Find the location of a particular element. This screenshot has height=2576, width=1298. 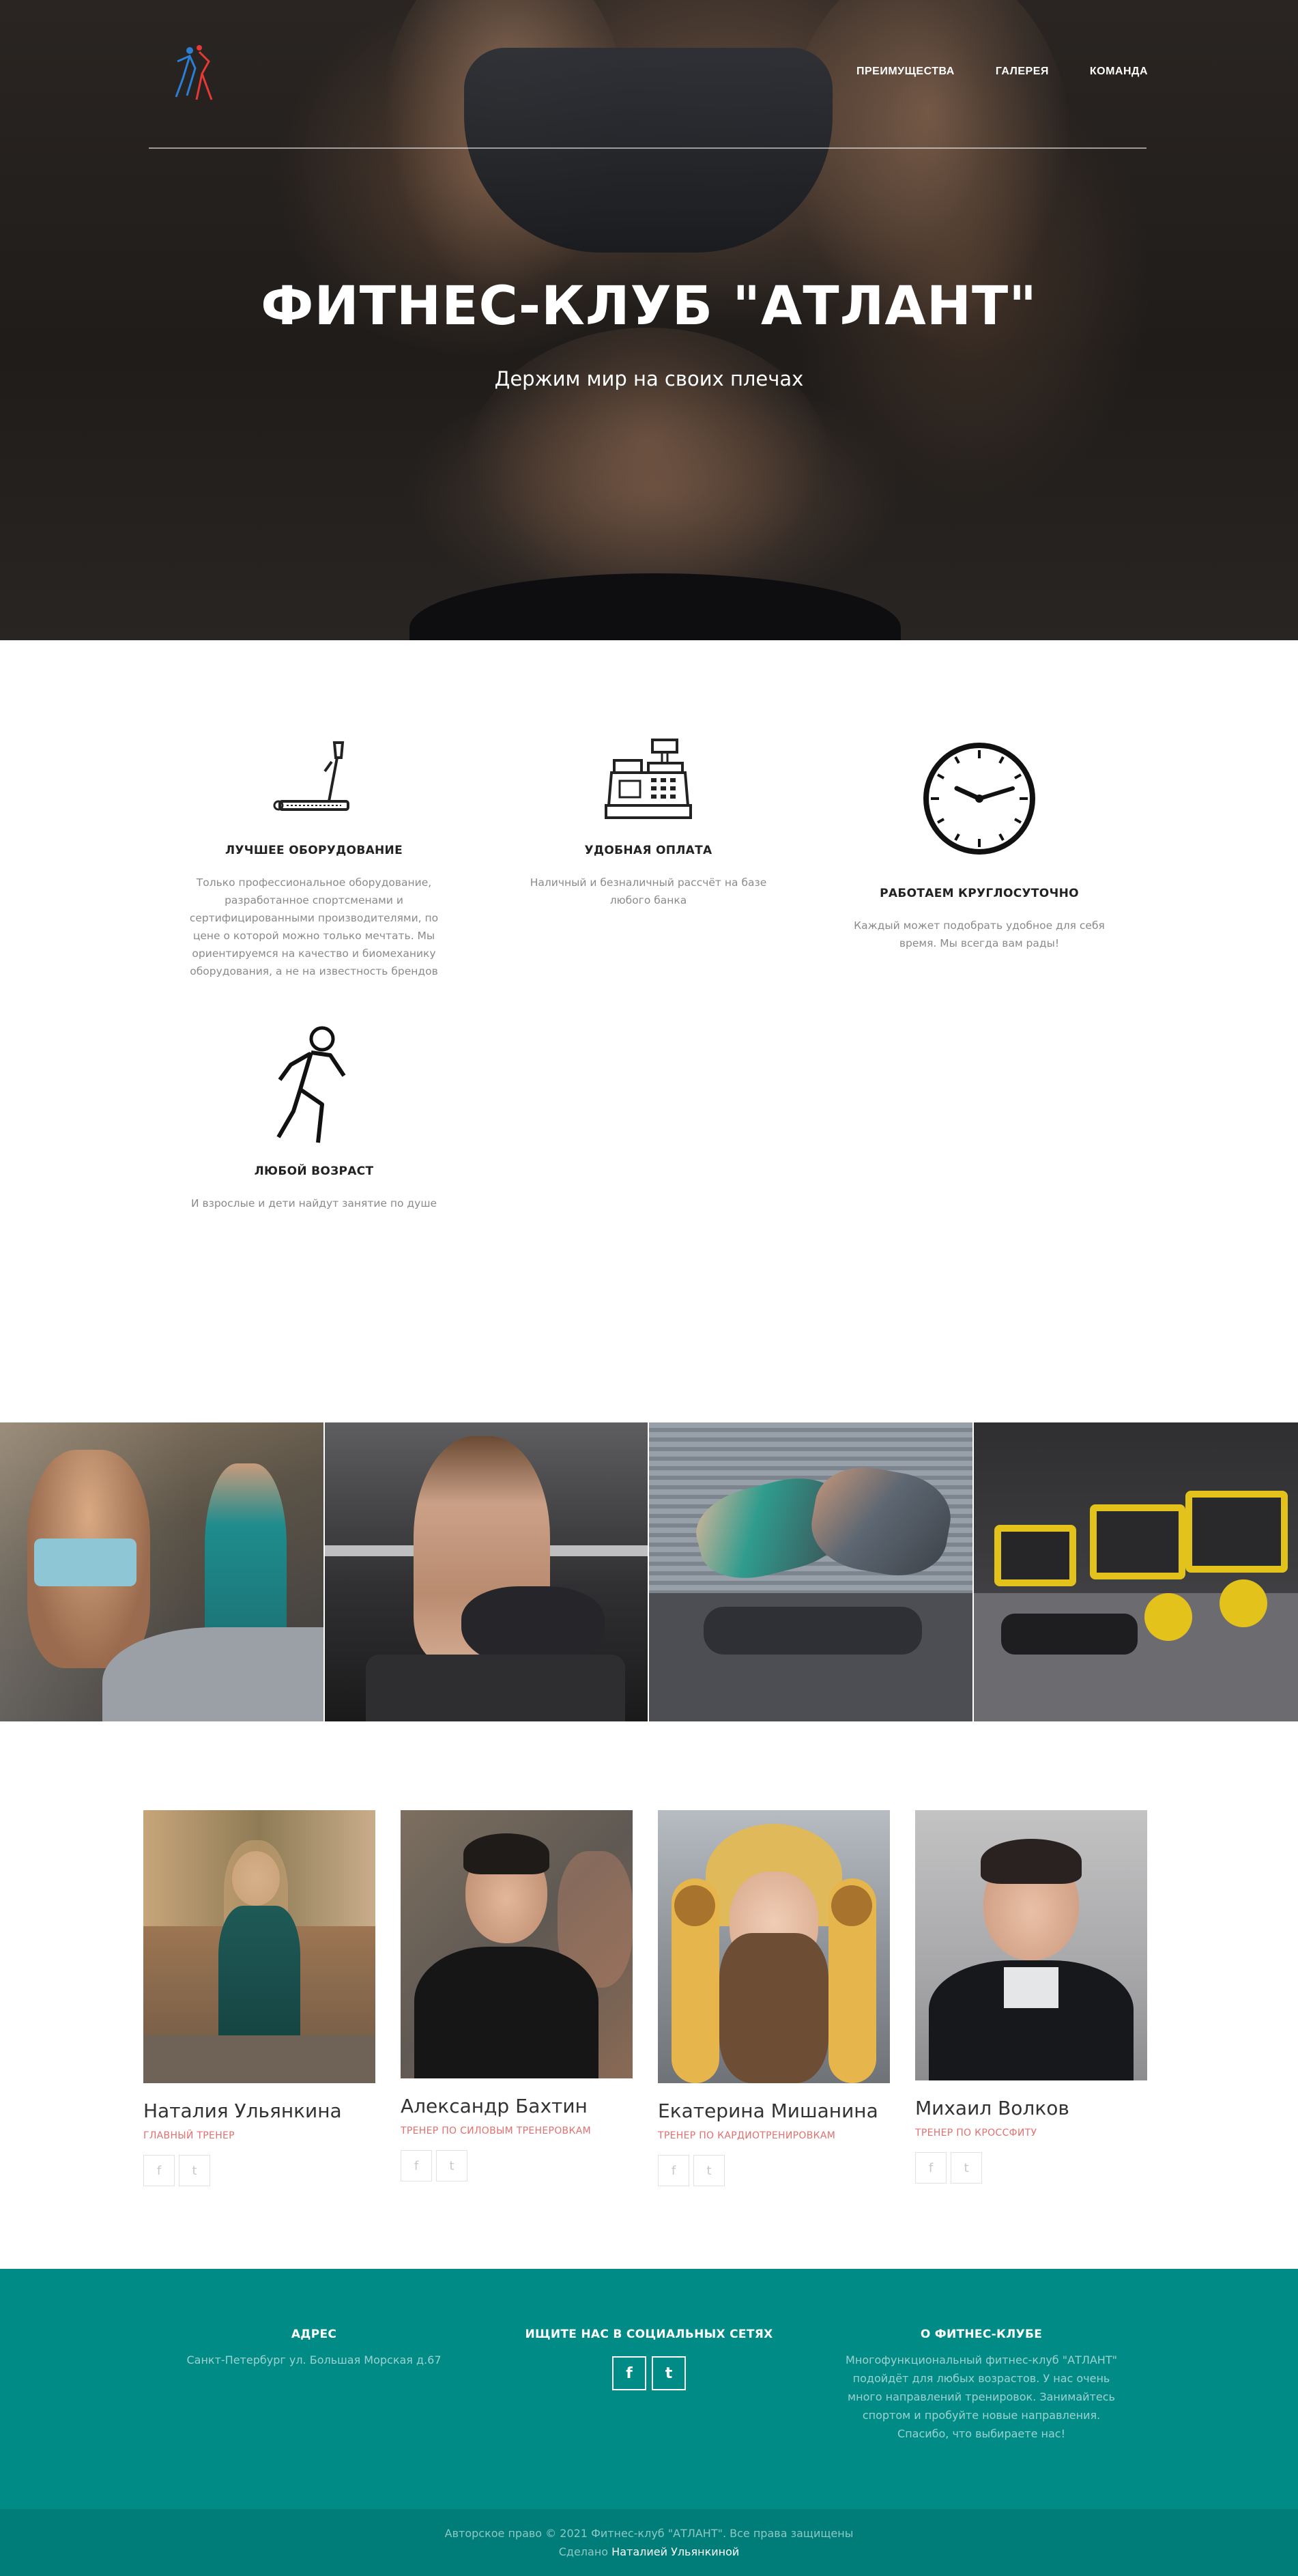

gallery-section is located at coordinates (649, 1571).